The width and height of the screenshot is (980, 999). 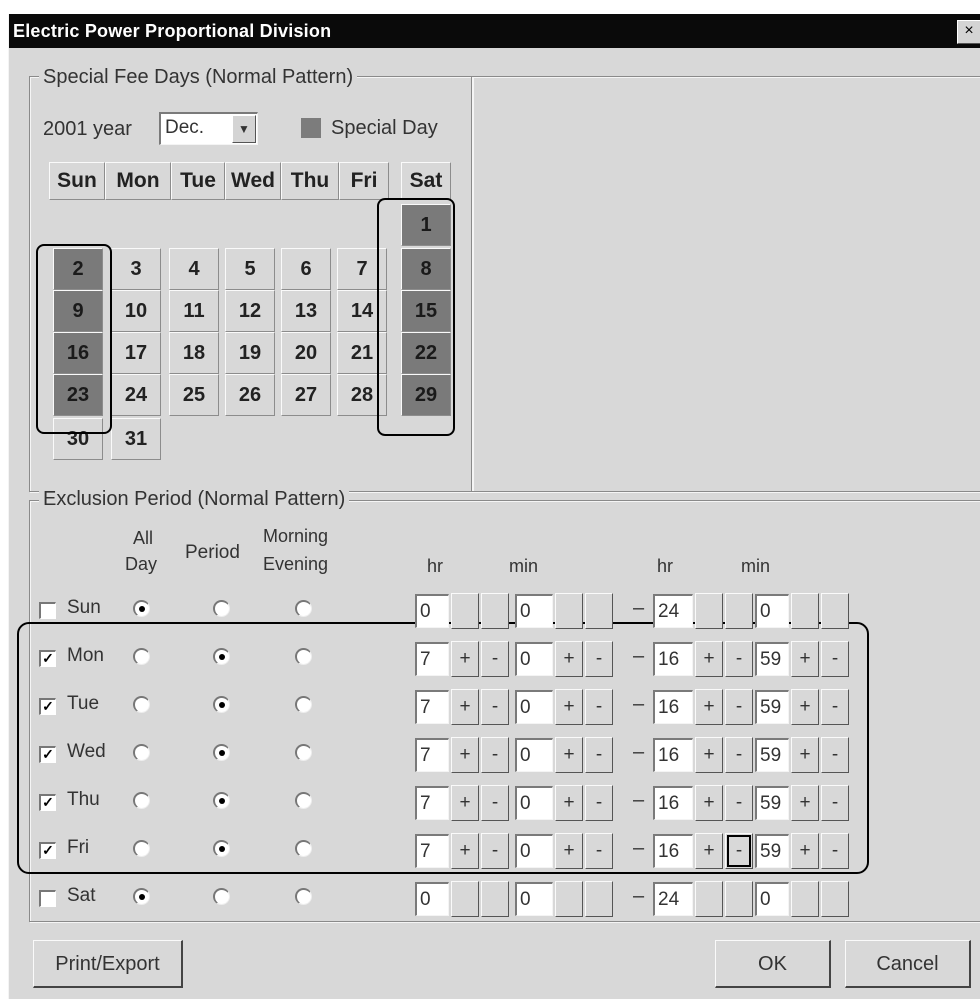 I want to click on end-minute-field-wed: 59, so click(x=772, y=755).